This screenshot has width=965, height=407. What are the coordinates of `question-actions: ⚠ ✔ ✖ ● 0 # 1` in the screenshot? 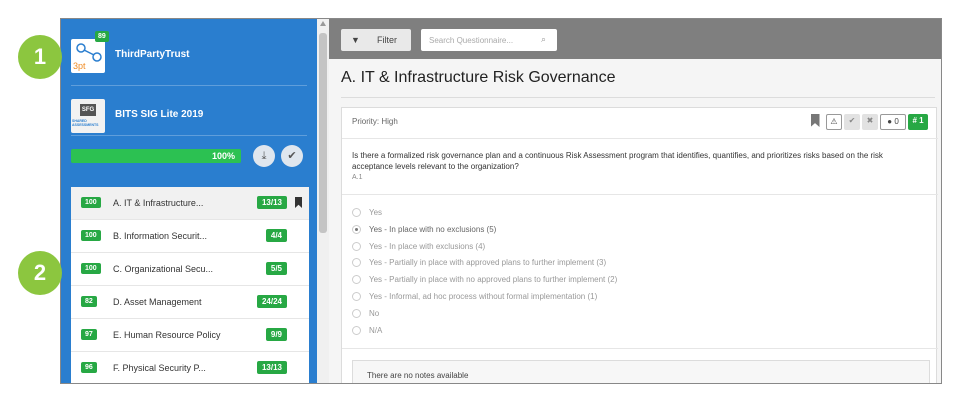 It's located at (869, 122).